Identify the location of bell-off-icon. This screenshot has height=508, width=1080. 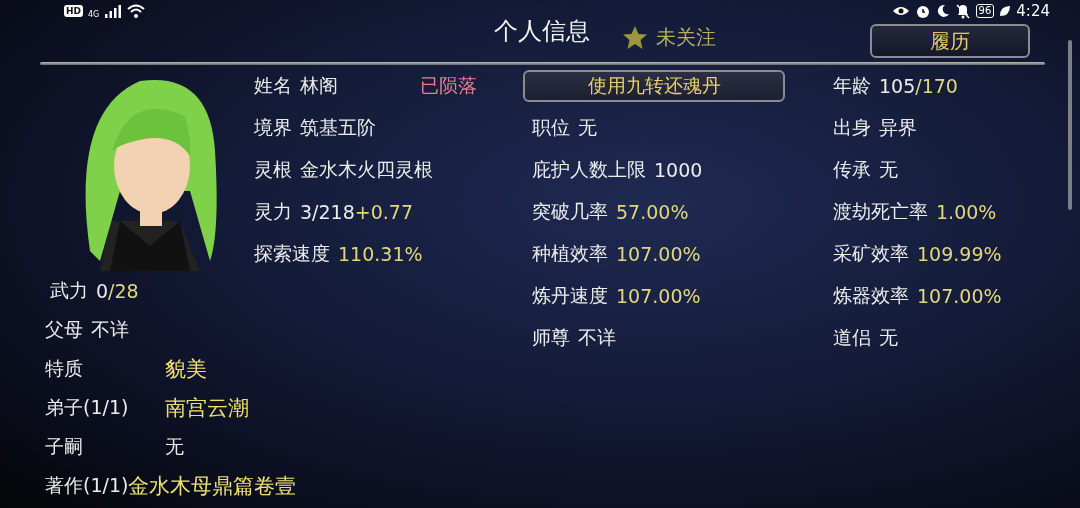
(962, 11).